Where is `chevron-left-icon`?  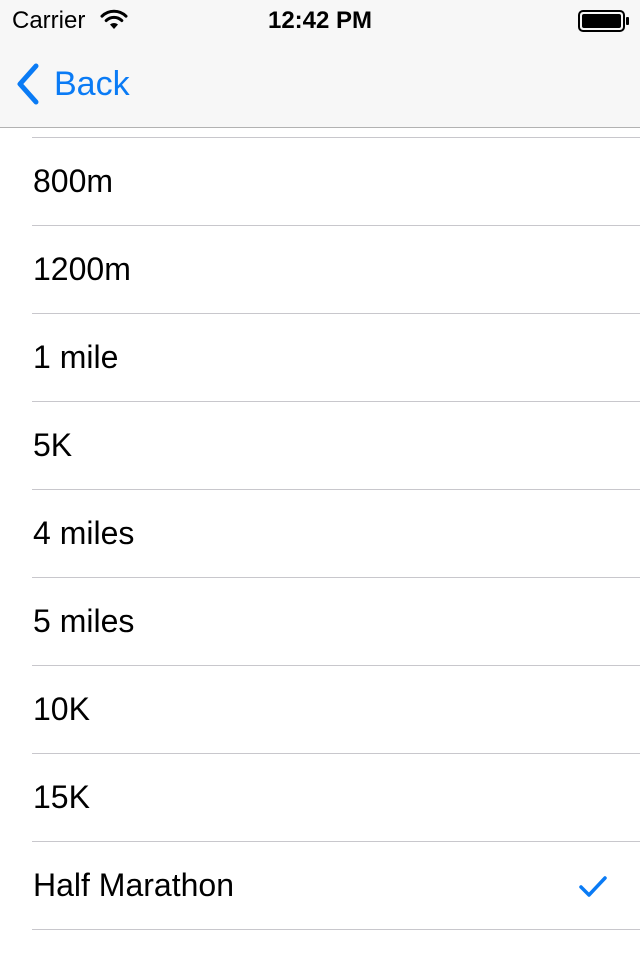
chevron-left-icon is located at coordinates (28, 84).